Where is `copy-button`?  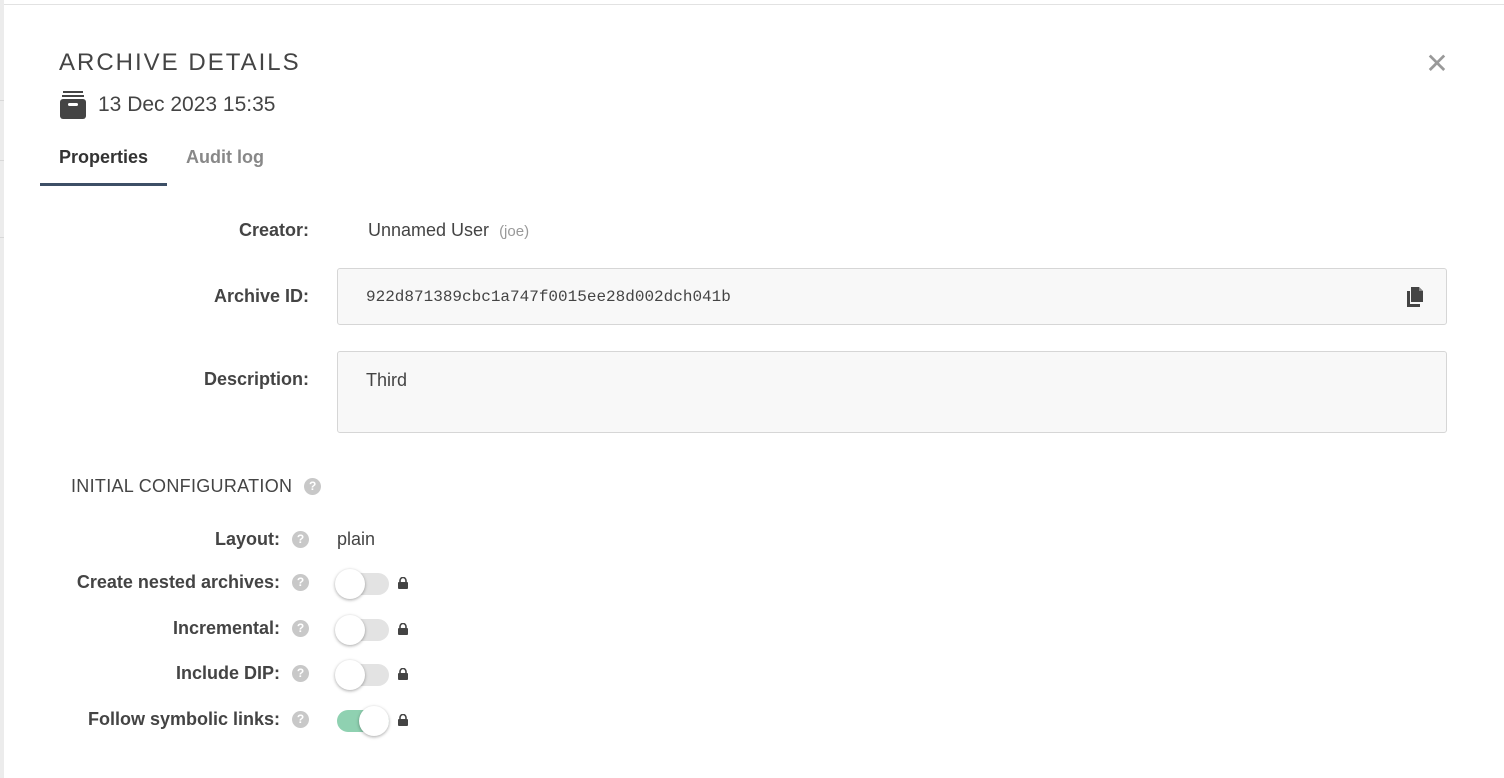
copy-button is located at coordinates (1416, 297).